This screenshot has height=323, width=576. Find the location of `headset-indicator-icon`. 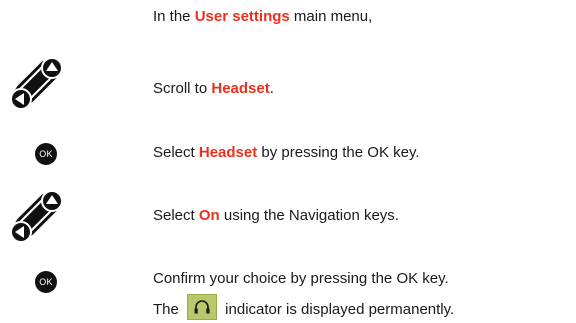

headset-indicator-icon is located at coordinates (202, 307).